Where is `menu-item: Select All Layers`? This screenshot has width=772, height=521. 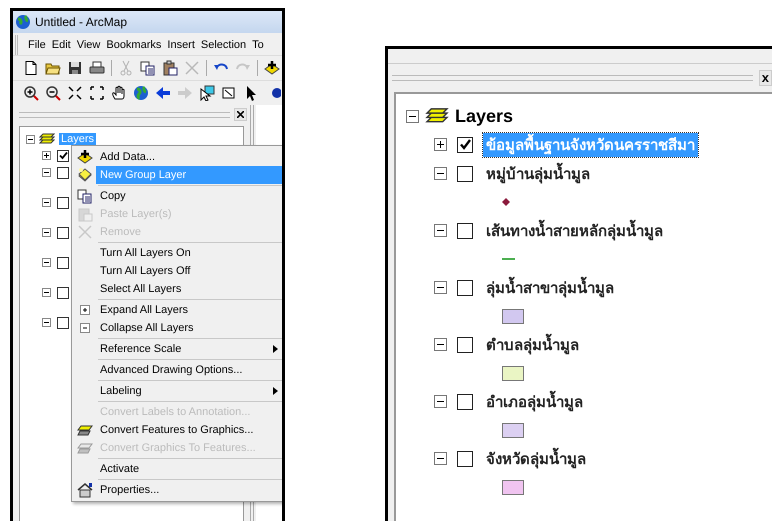
menu-item: Select All Layers is located at coordinates (189, 289).